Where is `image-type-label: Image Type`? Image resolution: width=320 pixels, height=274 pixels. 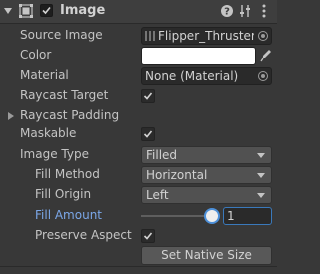
image-type-label: Image Type is located at coordinates (54, 154).